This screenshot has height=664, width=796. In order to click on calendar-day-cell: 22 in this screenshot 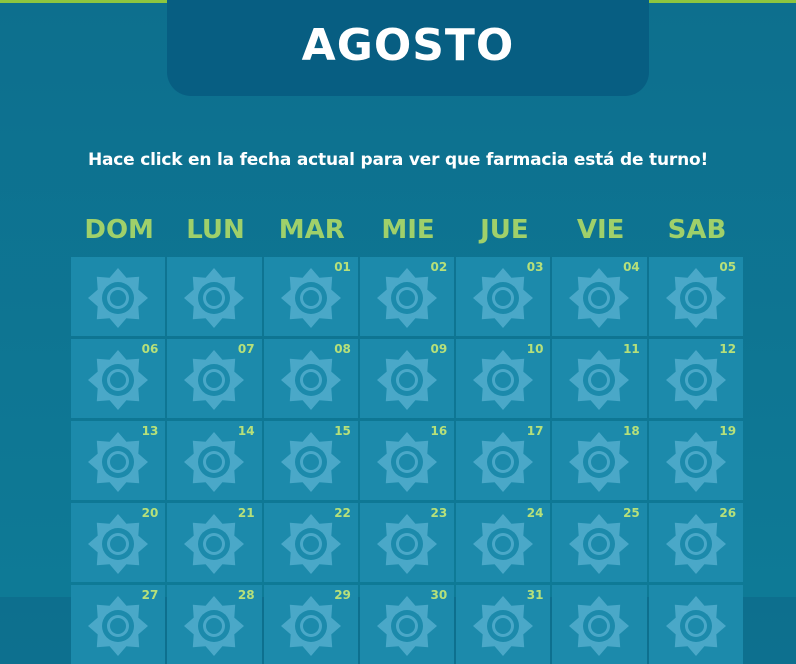, I will do `click(310, 542)`.